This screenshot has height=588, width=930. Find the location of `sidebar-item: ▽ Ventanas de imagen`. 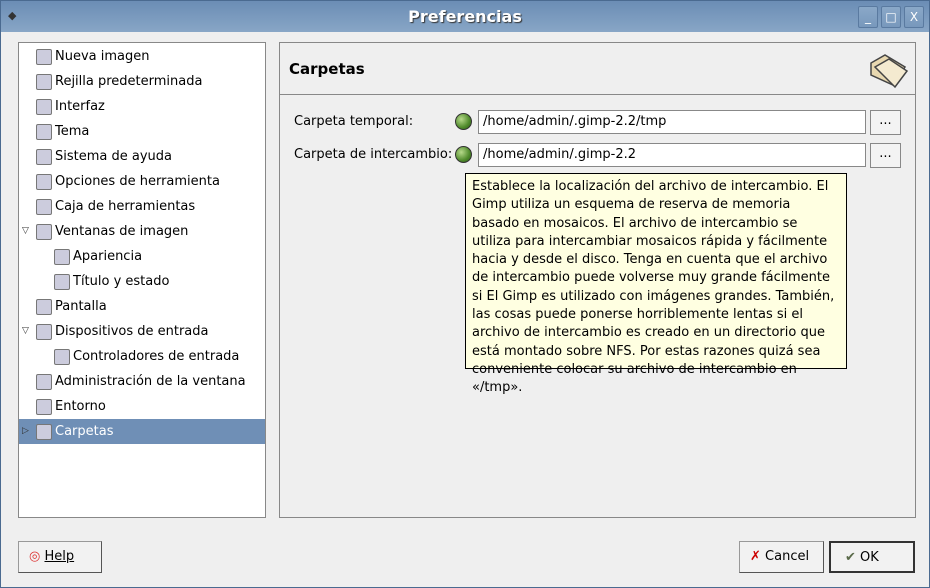

sidebar-item: ▽ Ventanas de imagen is located at coordinates (142, 231).